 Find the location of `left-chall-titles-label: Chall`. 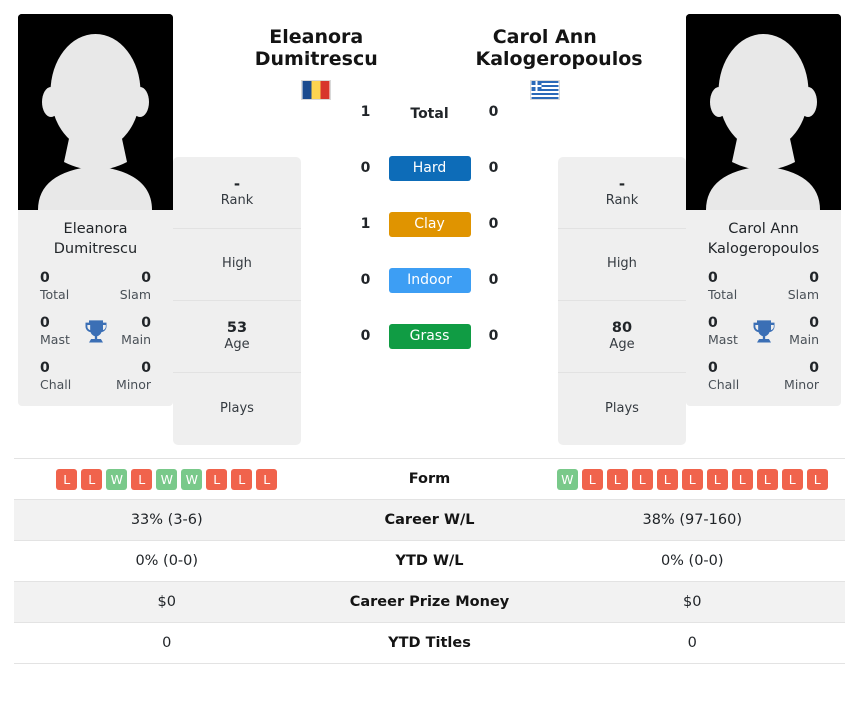

left-chall-titles-label: Chall is located at coordinates (56, 385).